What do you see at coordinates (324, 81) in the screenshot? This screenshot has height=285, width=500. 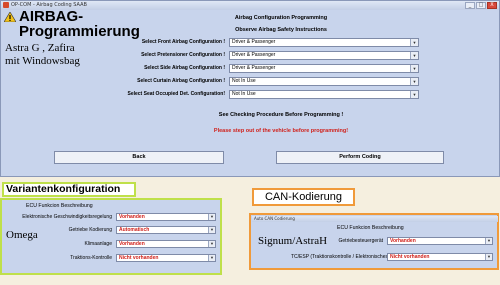 I see `curtain-airbag-select: Not In Use ▼` at bounding box center [324, 81].